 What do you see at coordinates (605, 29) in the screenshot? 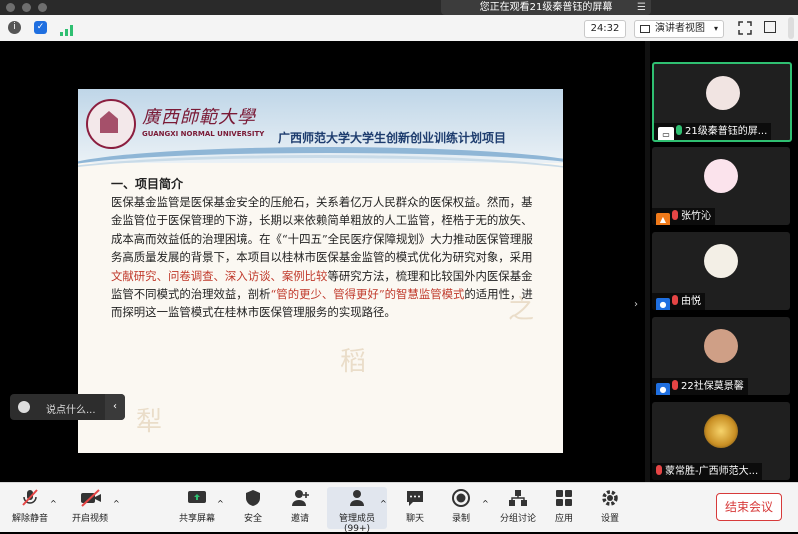
I see `meeting-timer: 24:32` at bounding box center [605, 29].